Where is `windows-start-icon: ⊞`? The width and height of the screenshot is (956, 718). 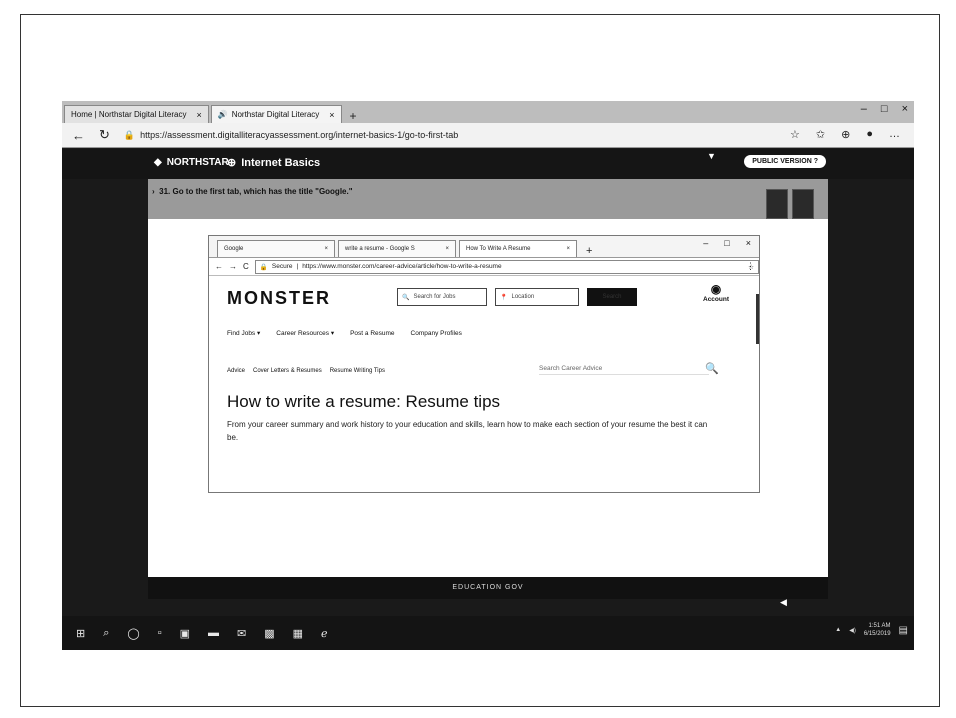
windows-start-icon: ⊞ is located at coordinates (80, 633).